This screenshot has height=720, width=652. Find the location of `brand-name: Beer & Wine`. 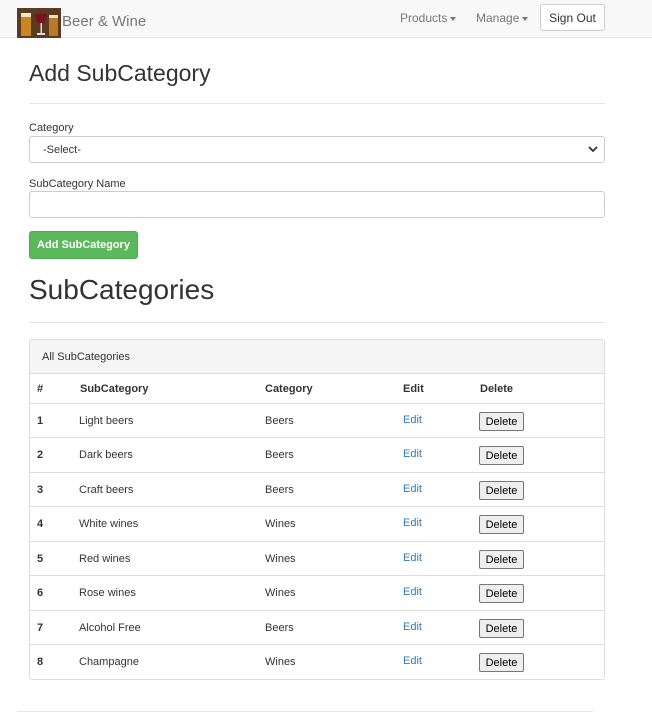

brand-name: Beer & Wine is located at coordinates (104, 21).